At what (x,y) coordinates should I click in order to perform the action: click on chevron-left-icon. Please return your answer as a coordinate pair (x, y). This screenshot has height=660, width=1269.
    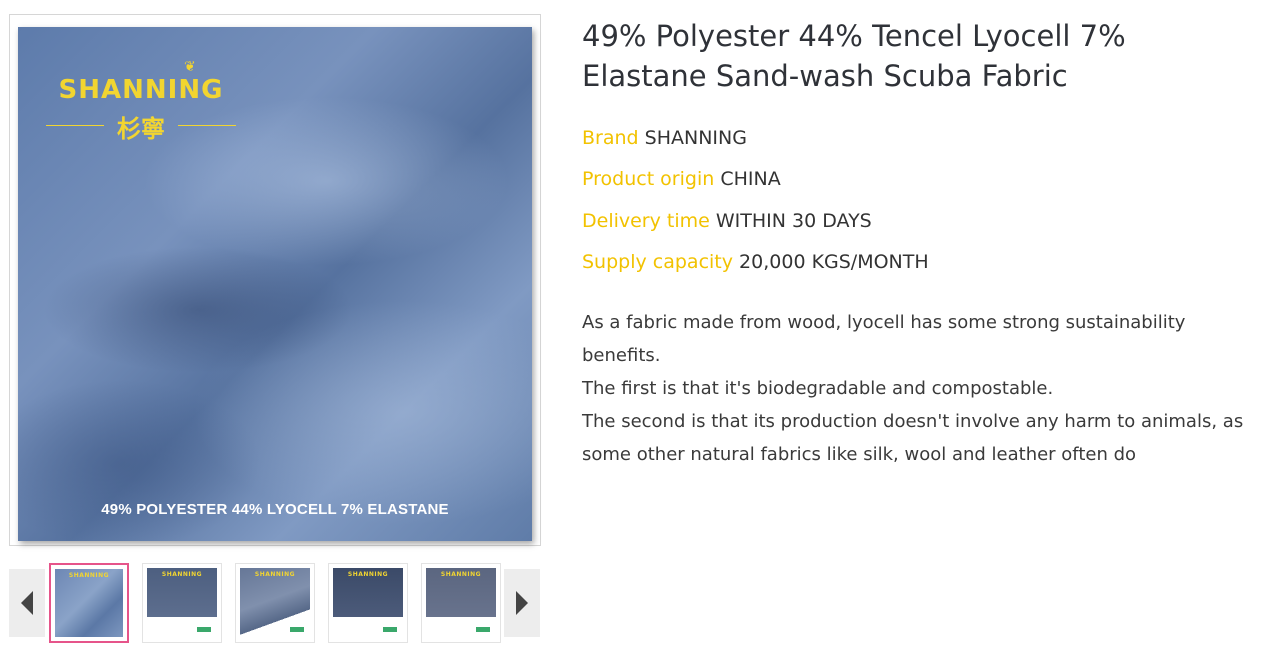
    Looking at the image, I should click on (27, 603).